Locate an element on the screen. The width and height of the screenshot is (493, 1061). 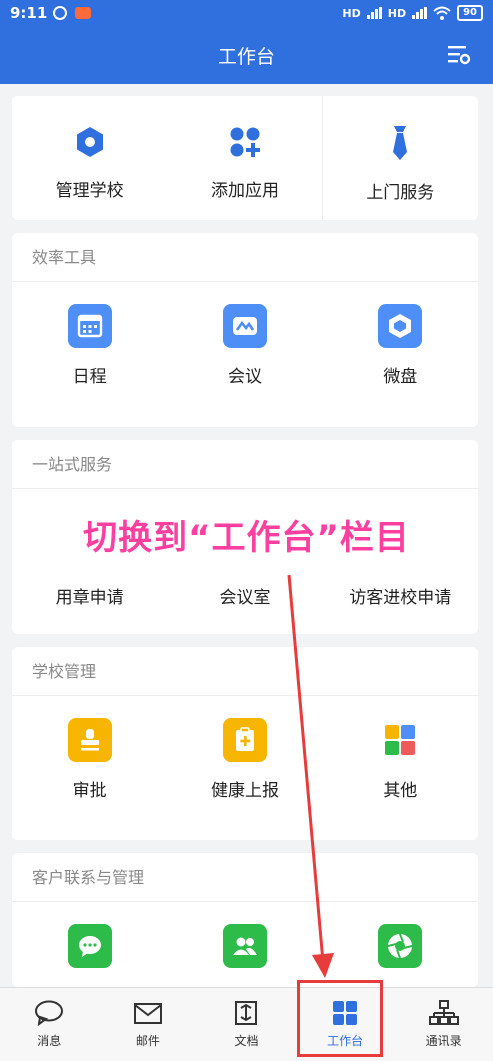
approval-app: 审批 is located at coordinates (89, 748).